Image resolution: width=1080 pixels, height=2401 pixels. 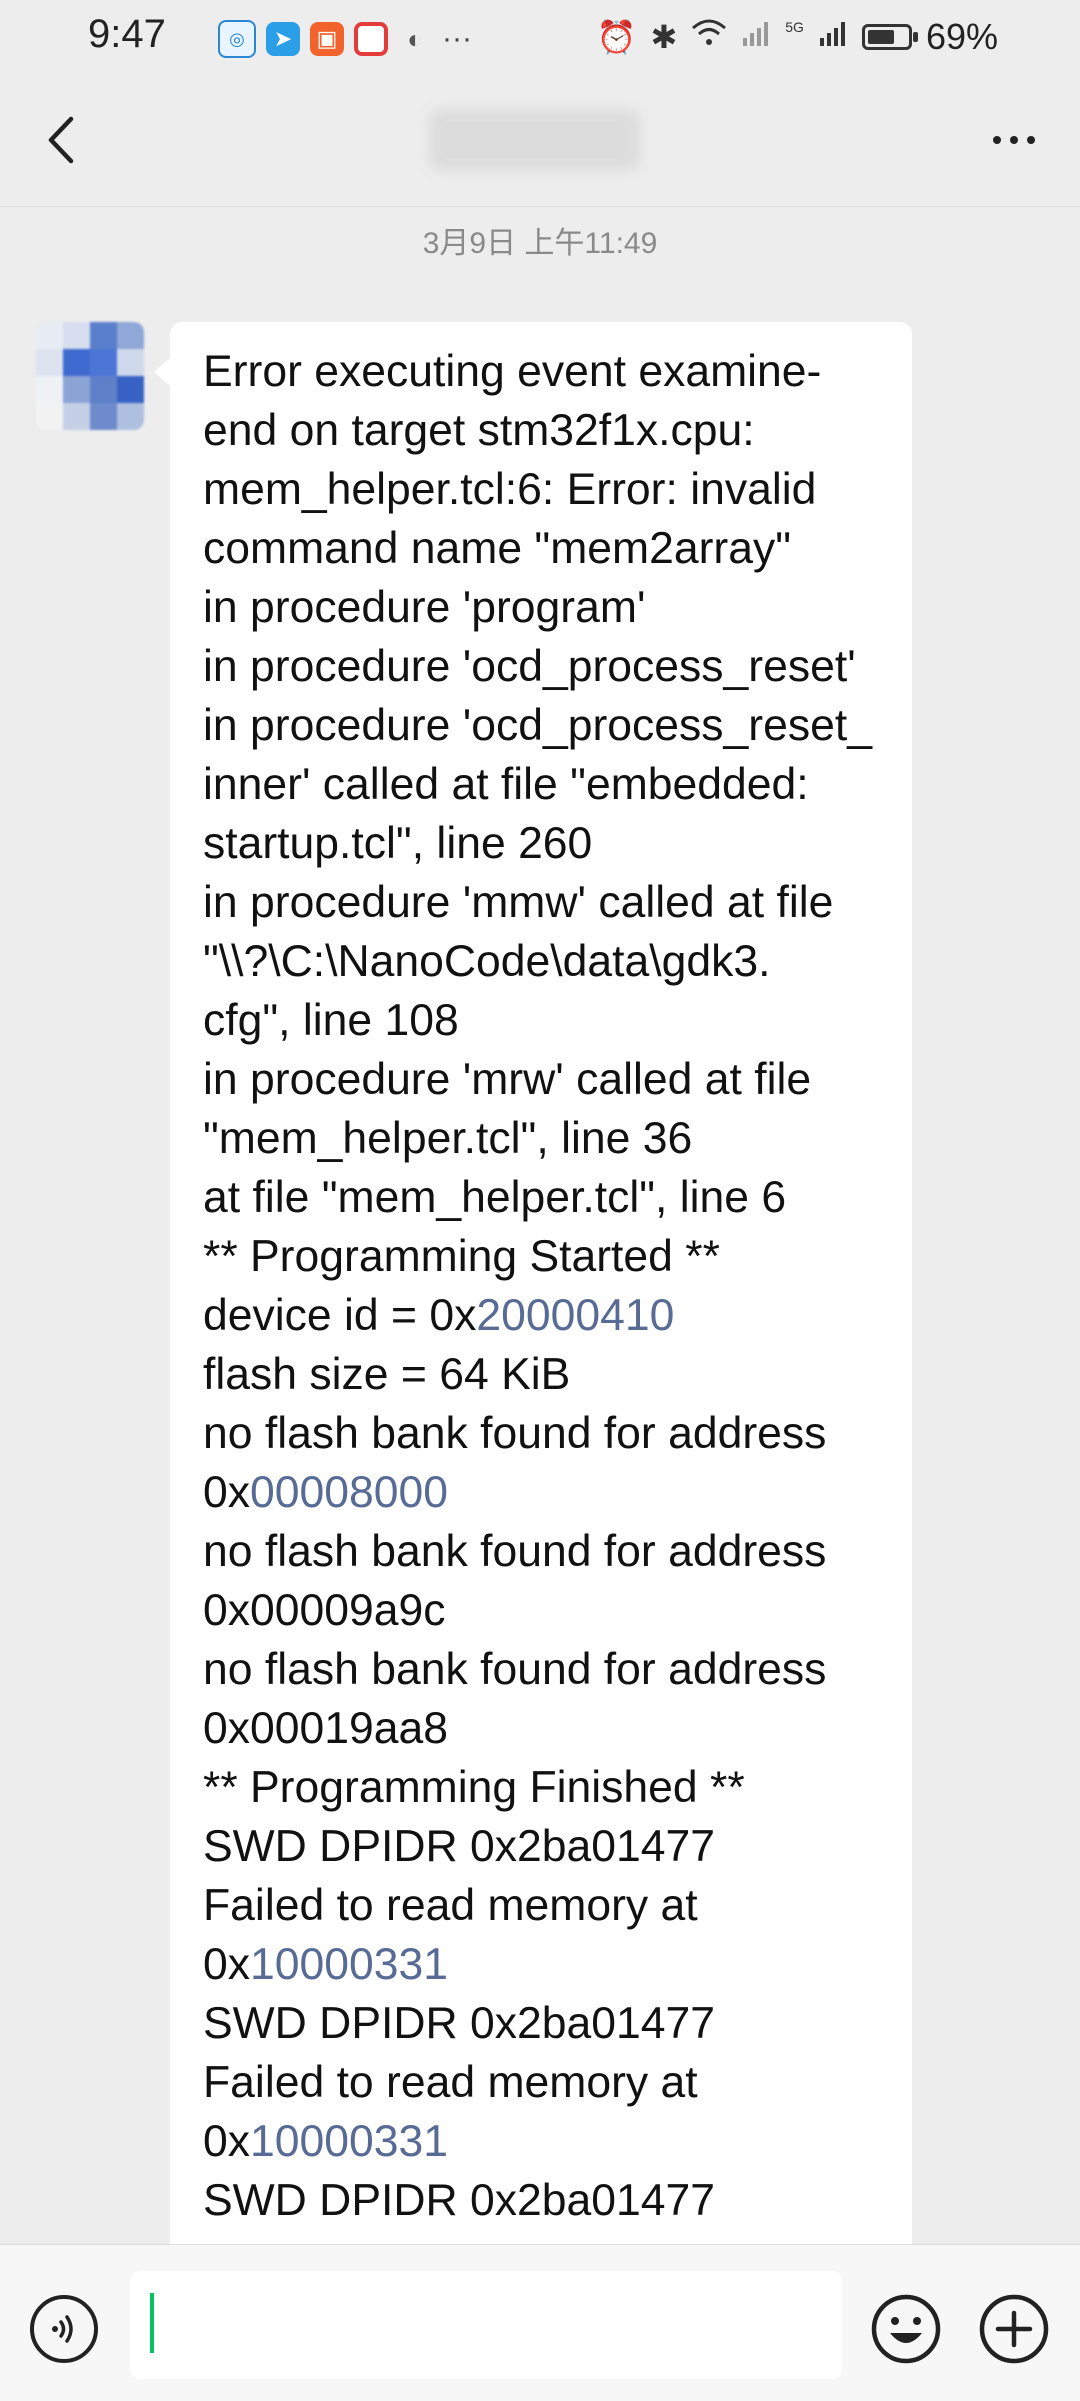 I want to click on more-button, so click(x=1014, y=140).